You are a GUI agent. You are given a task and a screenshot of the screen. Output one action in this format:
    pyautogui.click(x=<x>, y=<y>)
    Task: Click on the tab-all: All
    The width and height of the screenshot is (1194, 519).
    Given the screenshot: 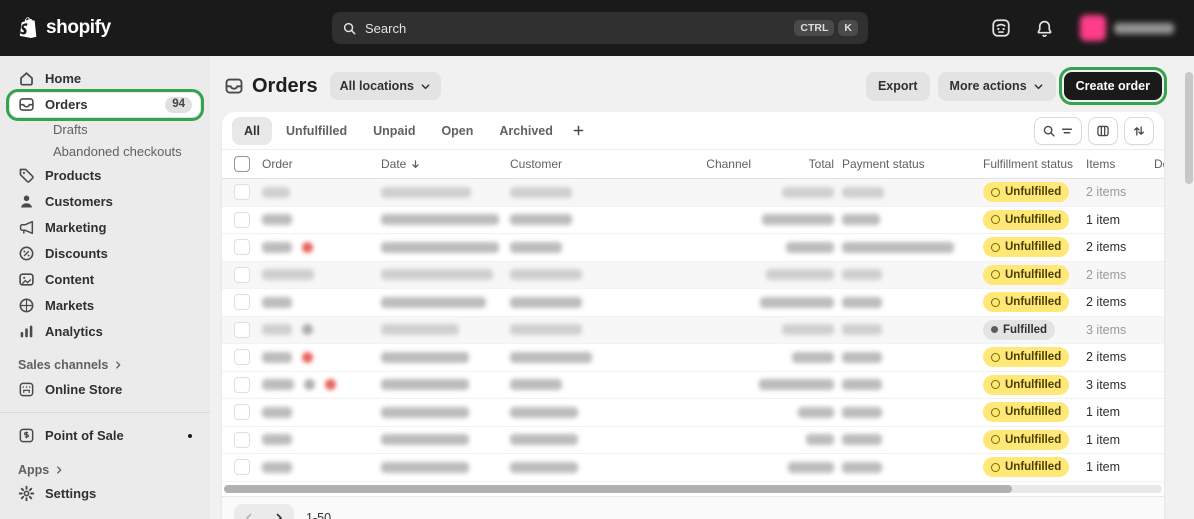 What is the action you would take?
    pyautogui.click(x=252, y=130)
    